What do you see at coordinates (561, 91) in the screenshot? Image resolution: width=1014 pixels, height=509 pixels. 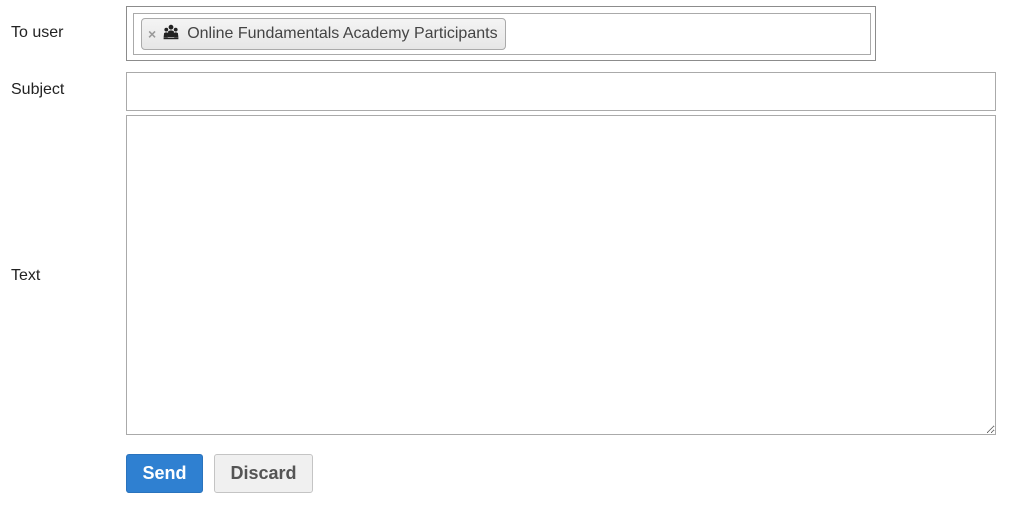 I see `subject-input` at bounding box center [561, 91].